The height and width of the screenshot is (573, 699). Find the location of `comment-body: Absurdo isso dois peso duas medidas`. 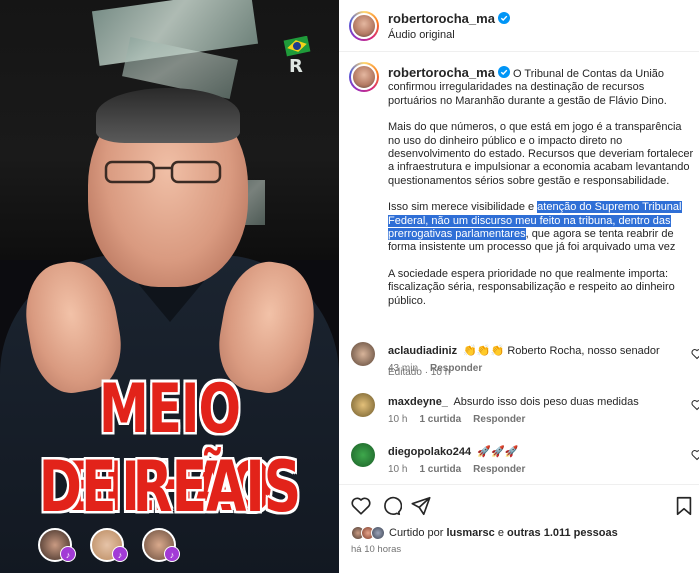

comment-body: Absurdo isso dois peso duas medidas is located at coordinates (546, 402).